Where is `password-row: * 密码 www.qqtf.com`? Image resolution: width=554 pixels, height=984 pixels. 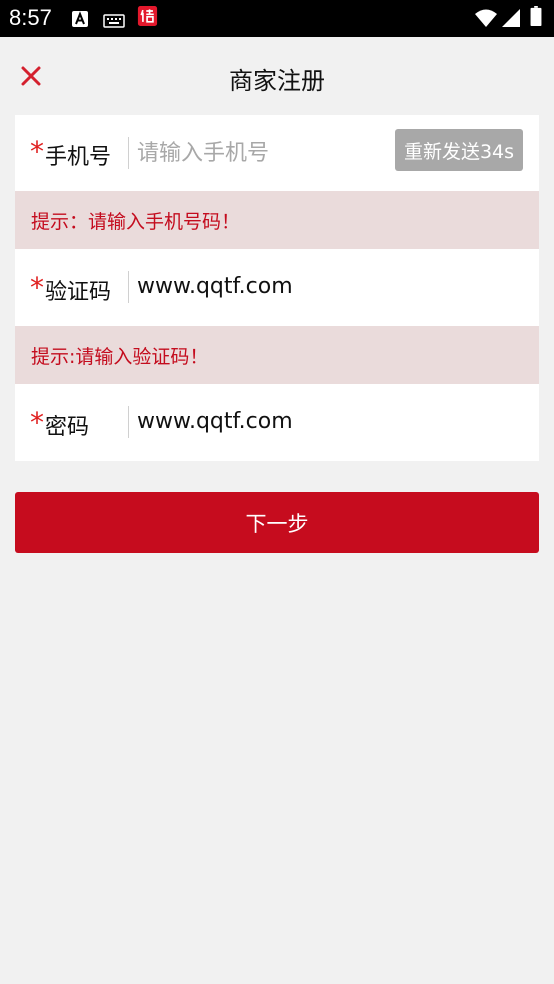
password-row: * 密码 www.qqtf.com is located at coordinates (277, 422).